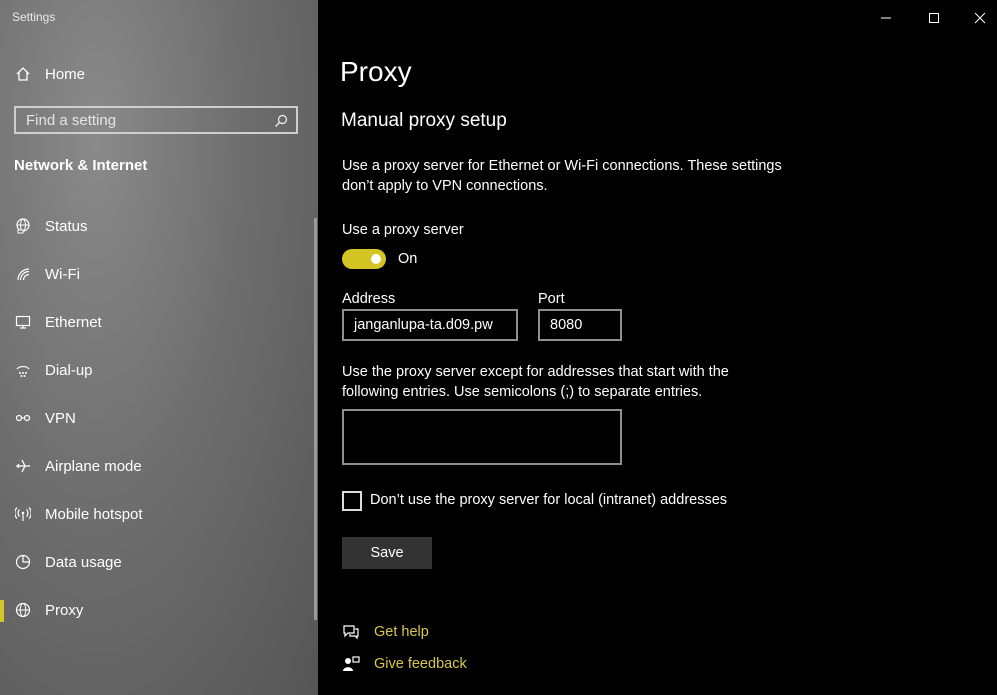 The height and width of the screenshot is (695, 997). What do you see at coordinates (66, 226) in the screenshot?
I see `sidebar-item-label: Status` at bounding box center [66, 226].